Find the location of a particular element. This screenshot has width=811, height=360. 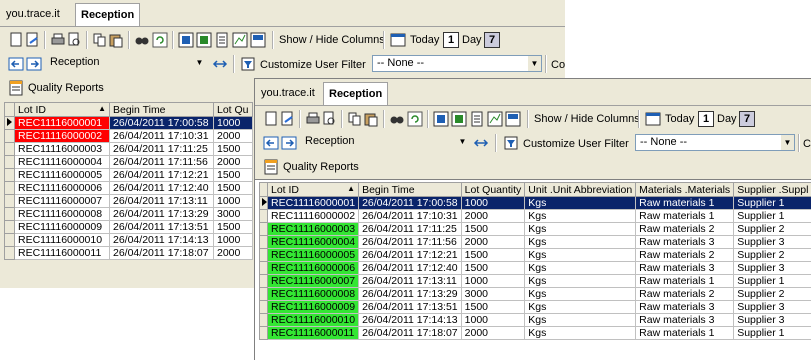

user-filter-combo: -- None -- ▼ is located at coordinates (457, 63).